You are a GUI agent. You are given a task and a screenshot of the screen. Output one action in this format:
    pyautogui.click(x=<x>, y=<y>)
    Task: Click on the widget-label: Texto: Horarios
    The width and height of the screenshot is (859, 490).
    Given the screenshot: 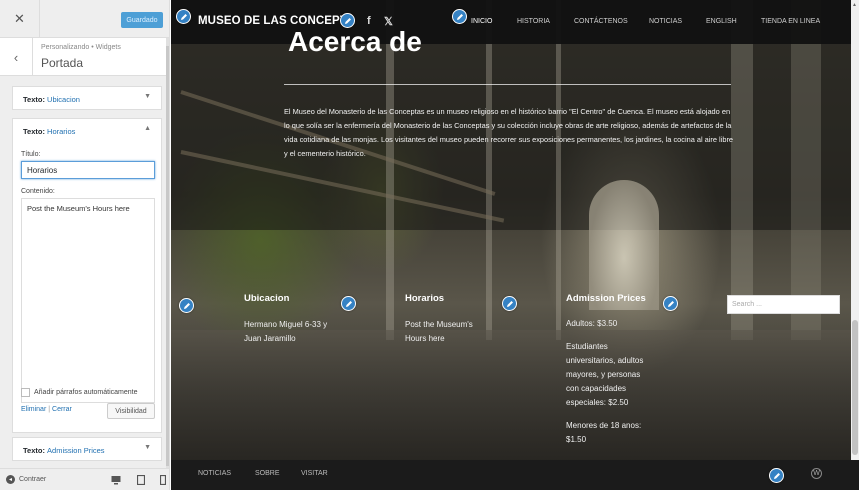 What is the action you would take?
    pyautogui.click(x=49, y=131)
    